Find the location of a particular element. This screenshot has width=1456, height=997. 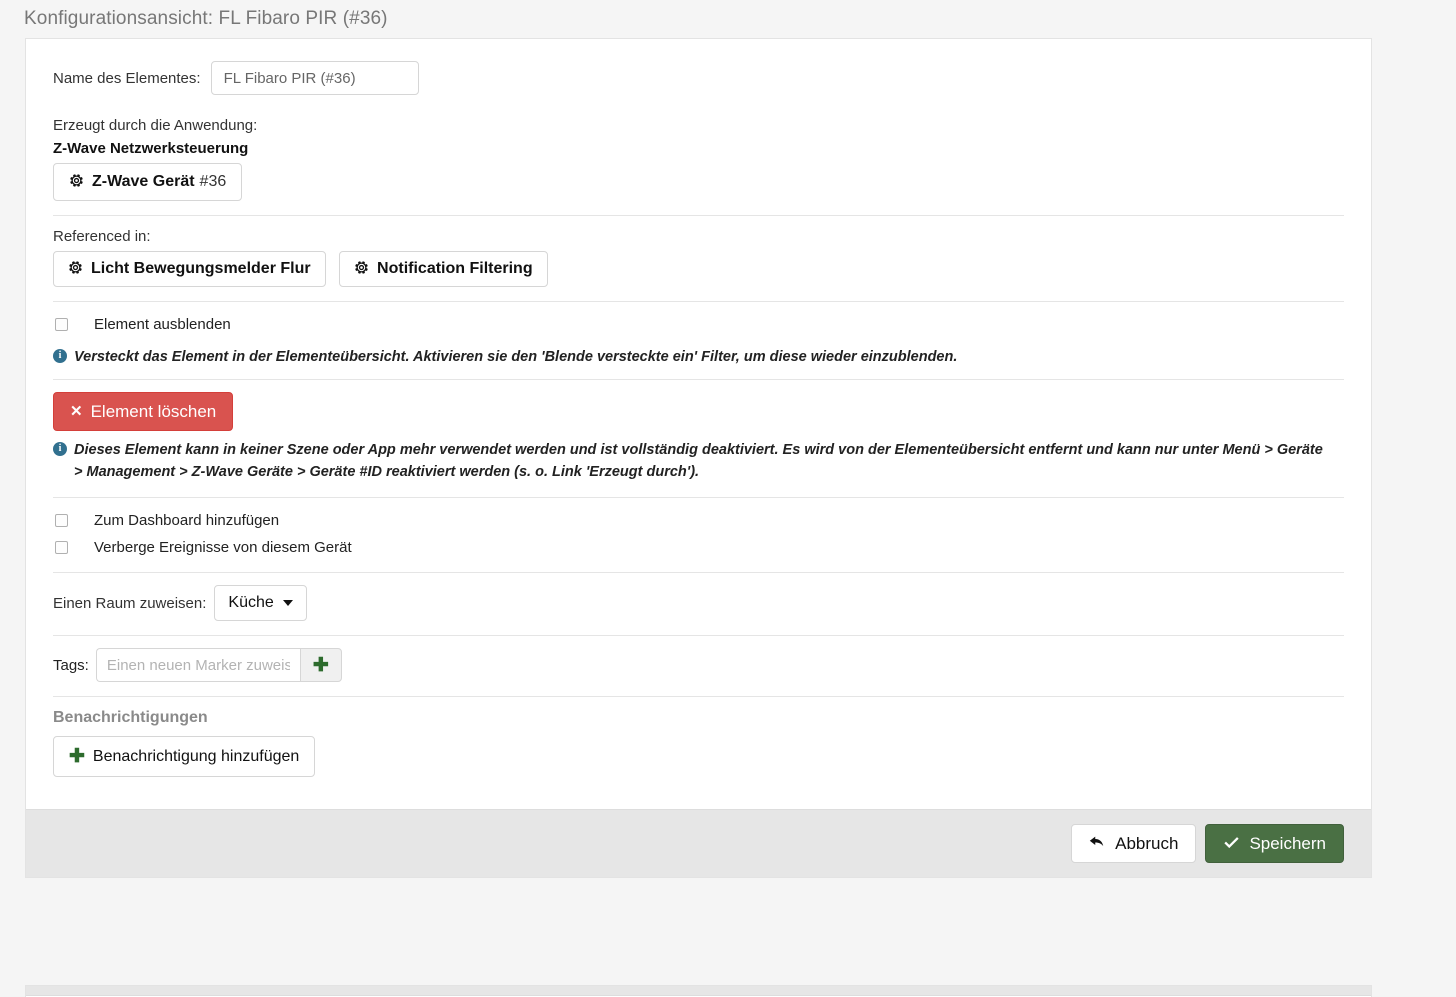

zwave-device-button-label: Z-Wave Gerät is located at coordinates (143, 181).